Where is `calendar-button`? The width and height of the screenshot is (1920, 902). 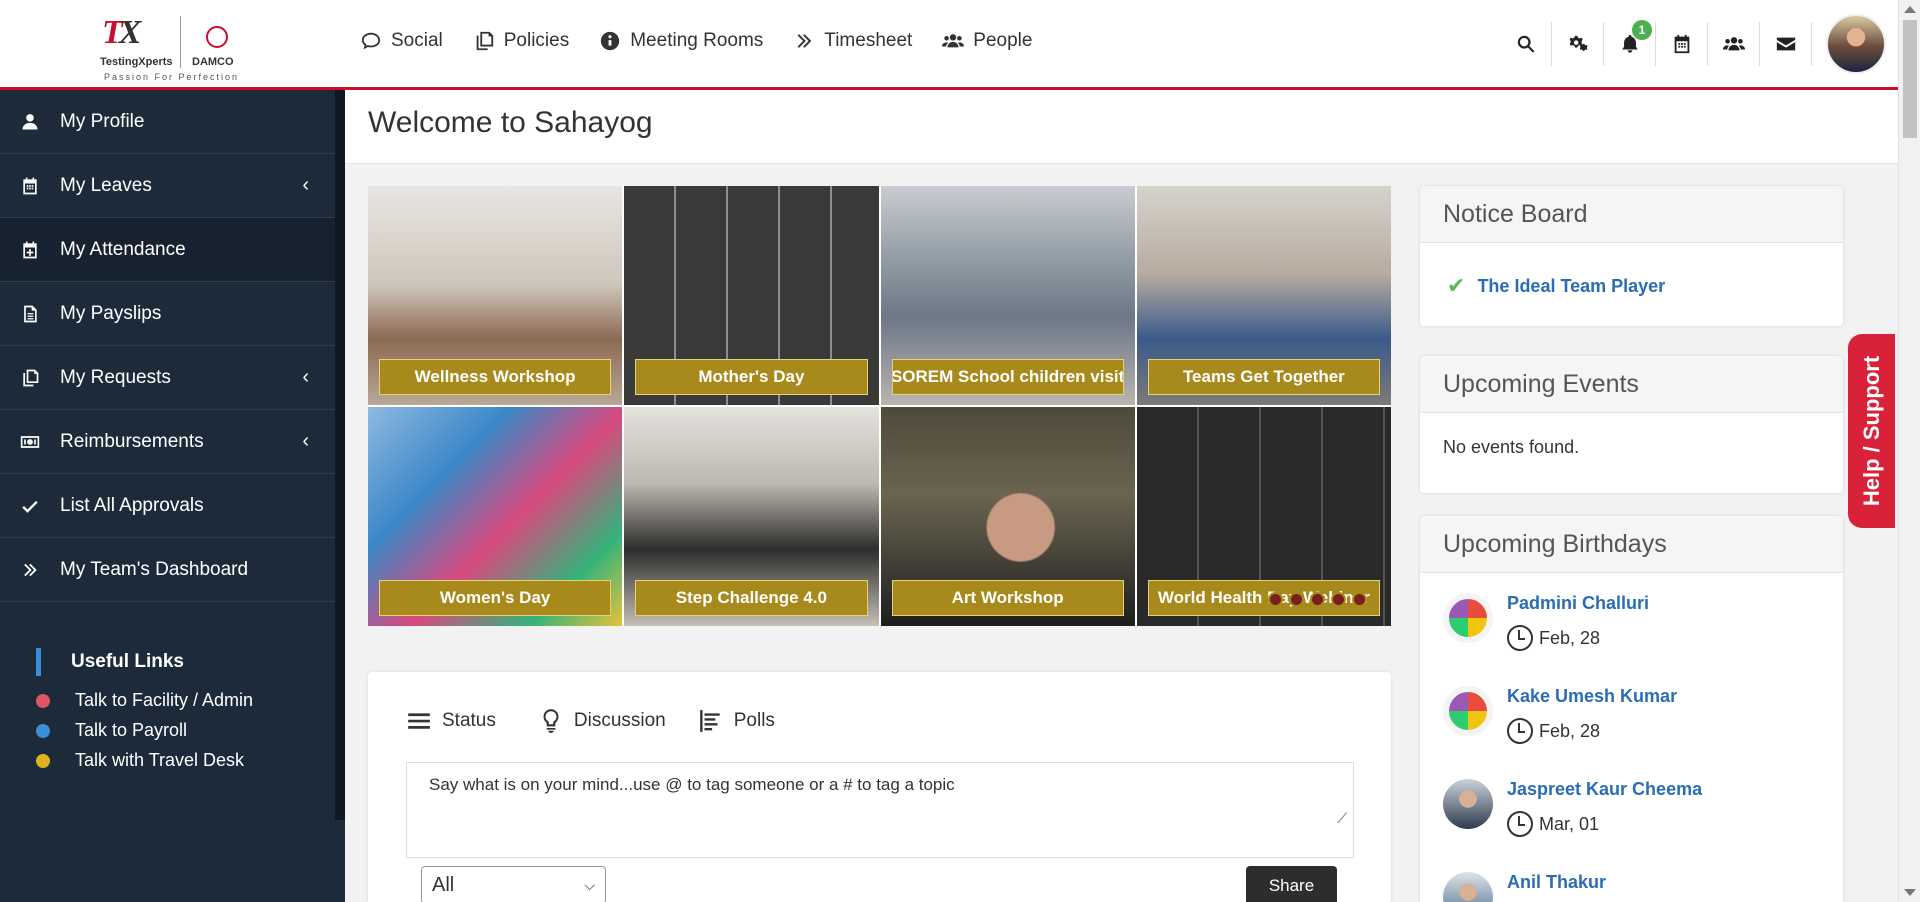
calendar-button is located at coordinates (1682, 44).